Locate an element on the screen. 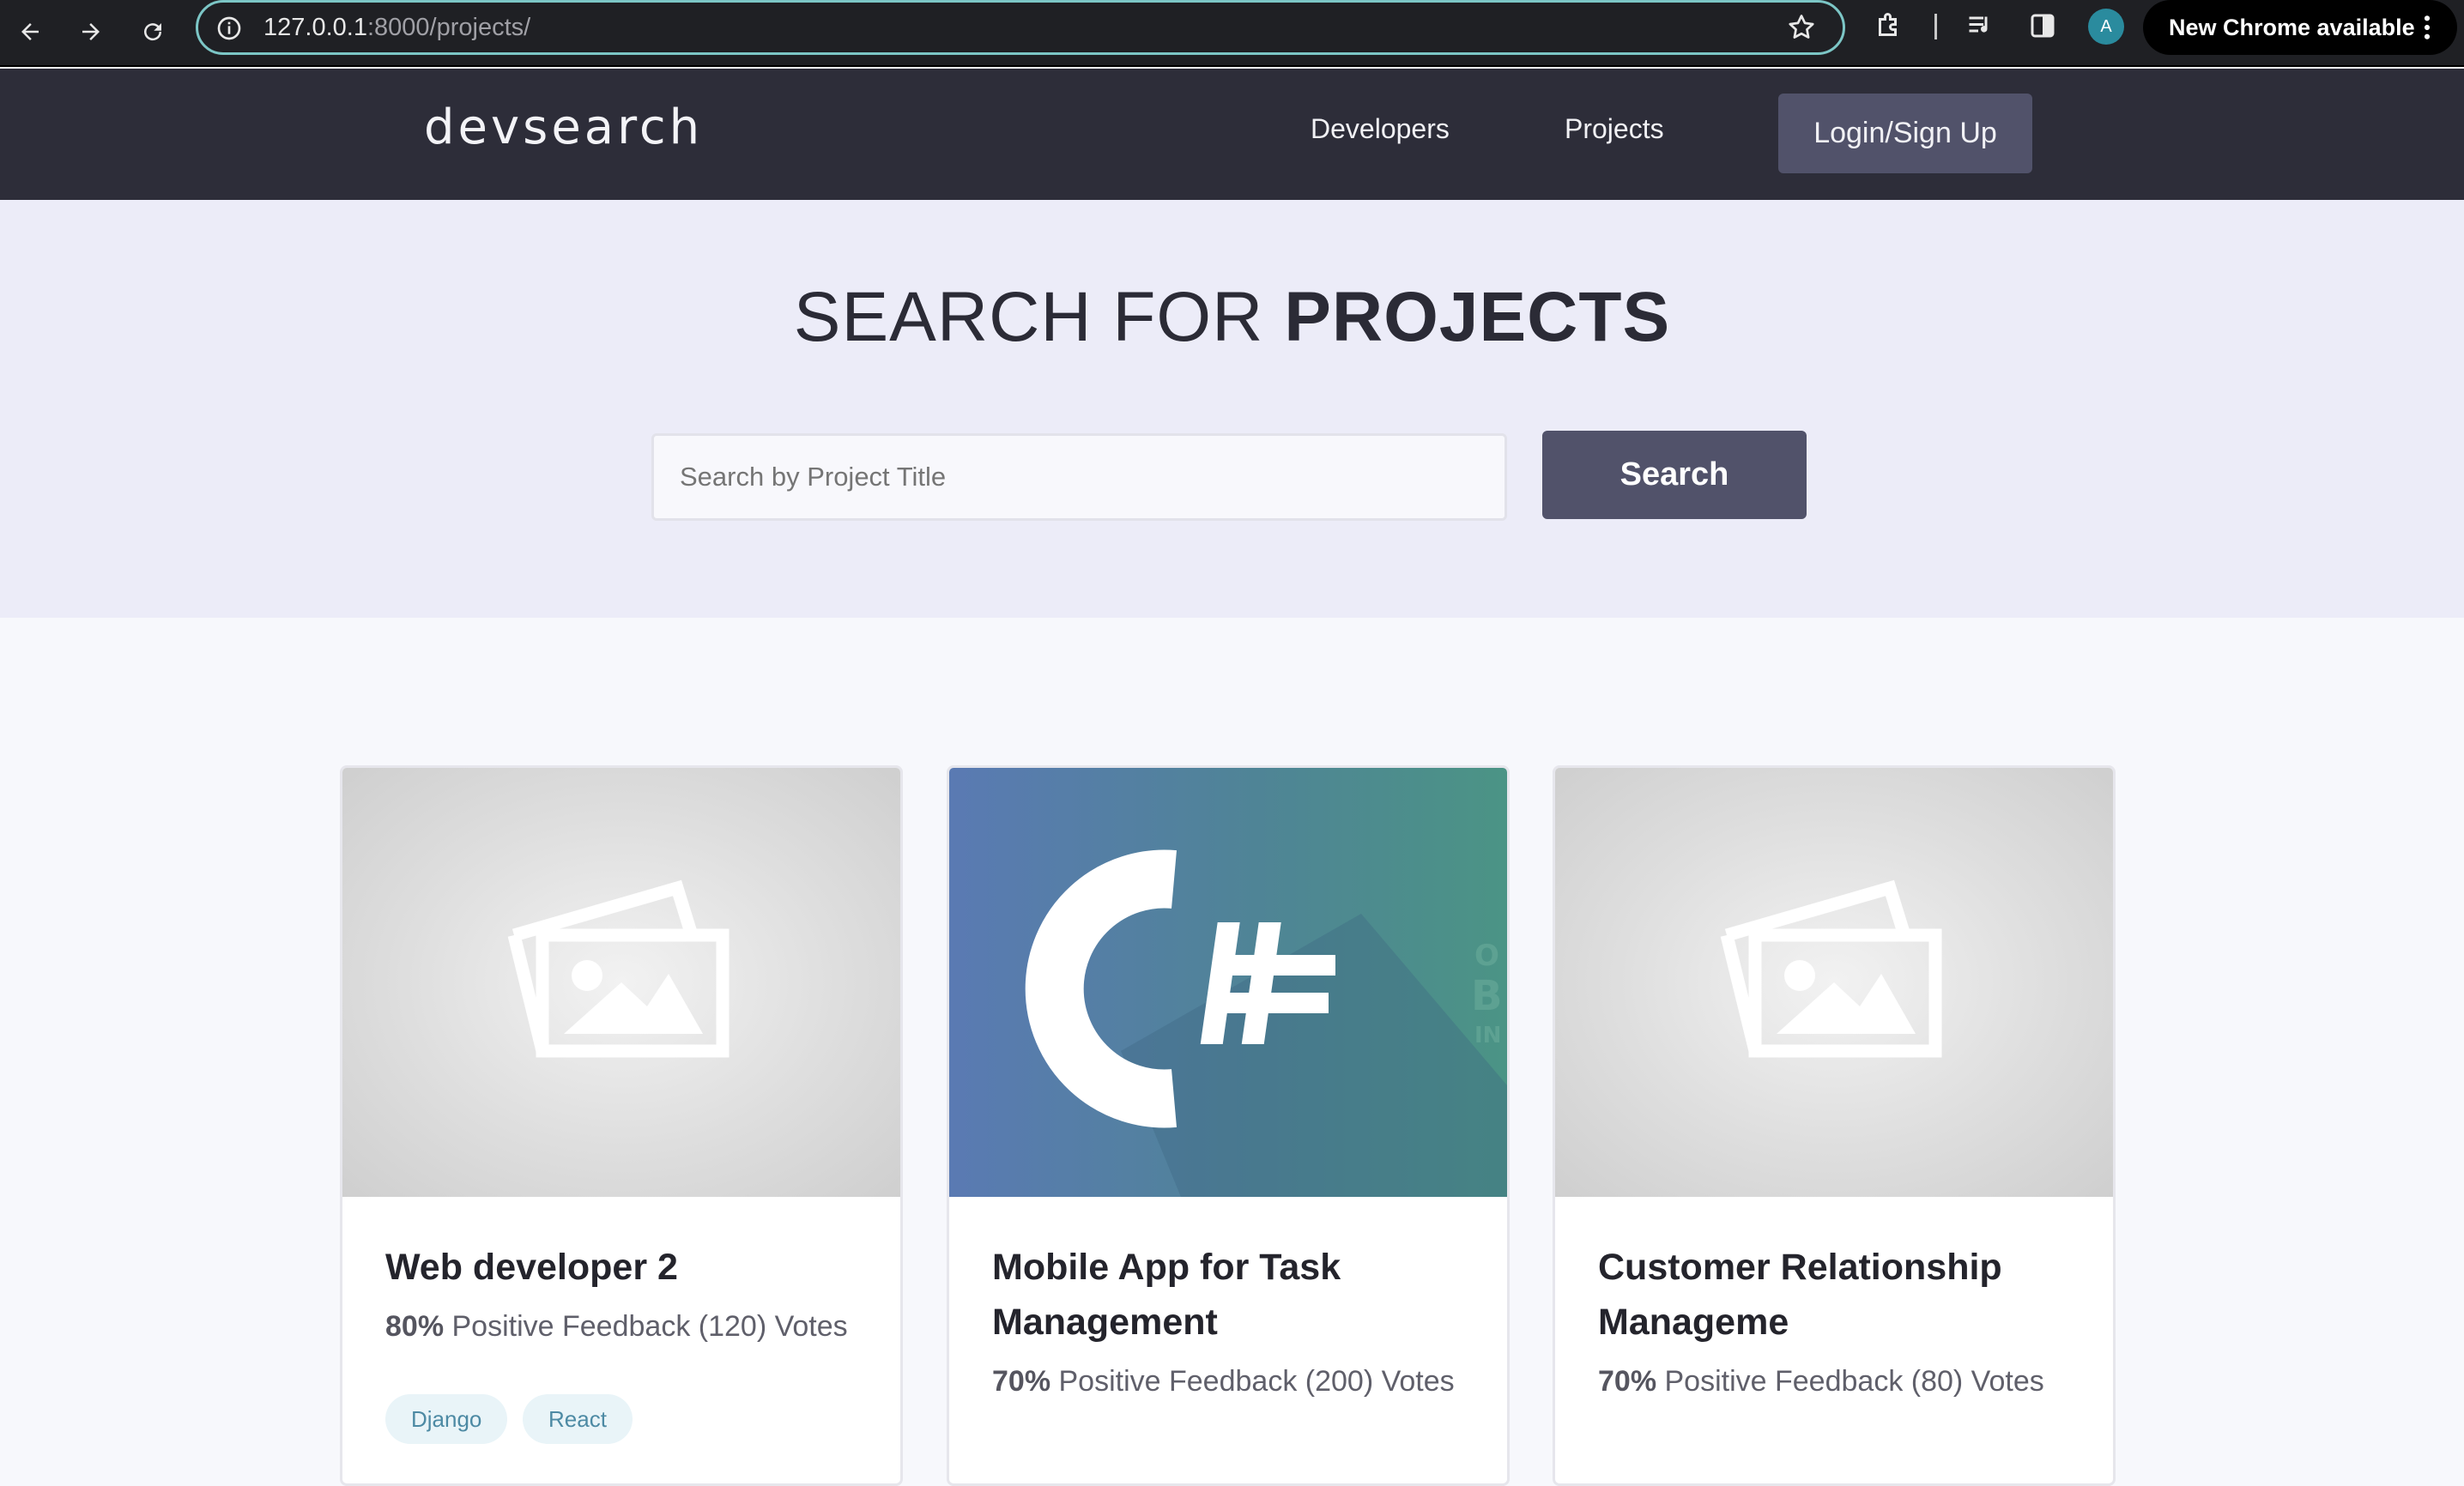 The image size is (2464, 1486). nav-developers: Developers is located at coordinates (1380, 129).